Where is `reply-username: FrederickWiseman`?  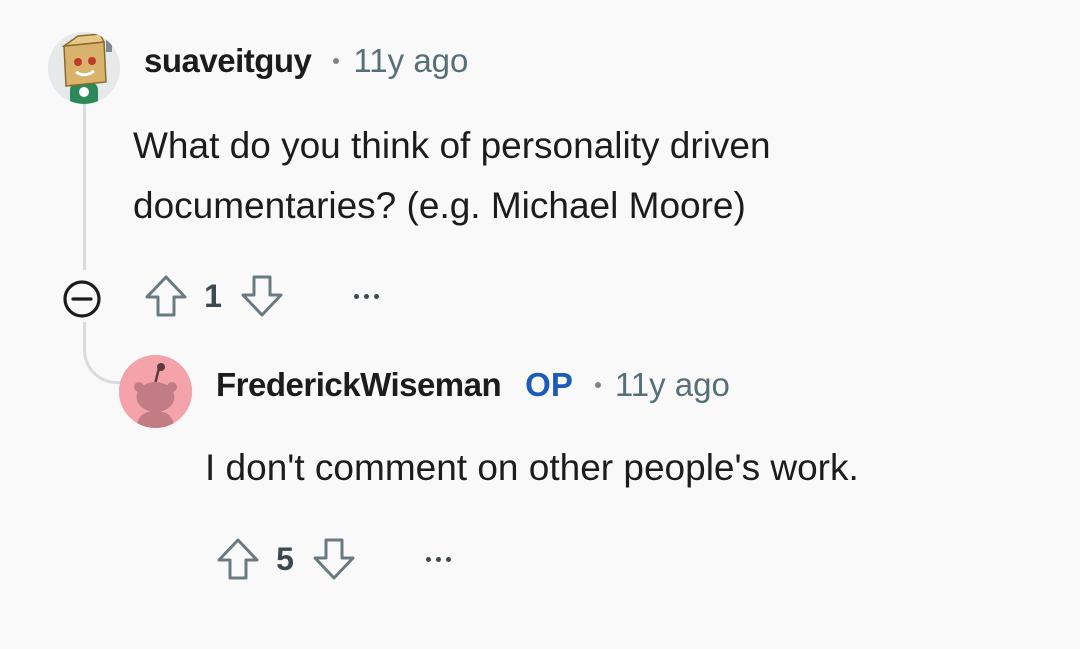 reply-username: FrederickWiseman is located at coordinates (359, 385).